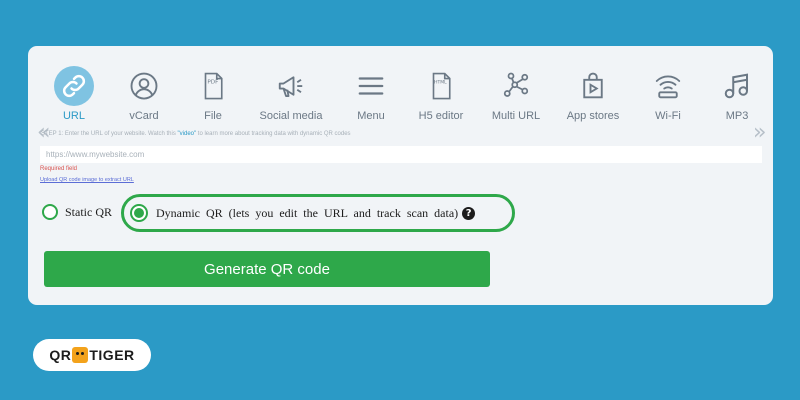  What do you see at coordinates (212, 83) in the screenshot?
I see `svg-text: PDF` at bounding box center [212, 83].